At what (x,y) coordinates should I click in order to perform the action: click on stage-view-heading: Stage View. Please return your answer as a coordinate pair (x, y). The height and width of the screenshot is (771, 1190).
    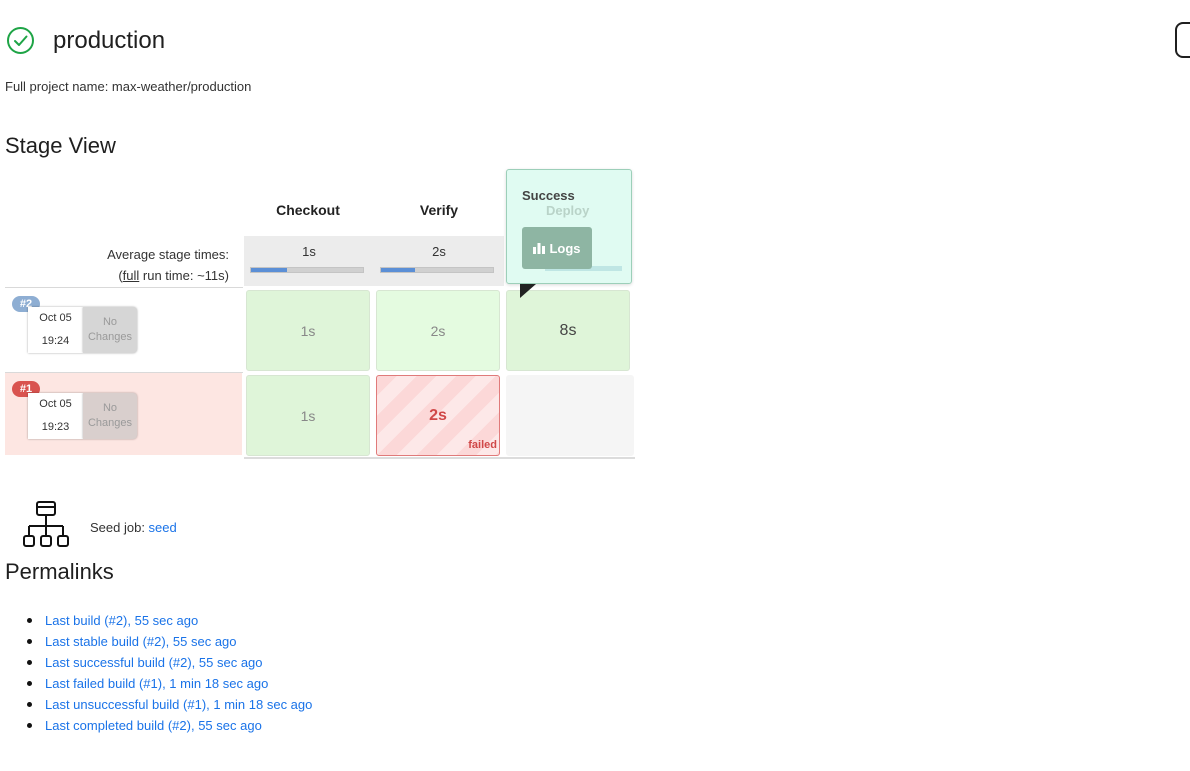
    Looking at the image, I should click on (60, 145).